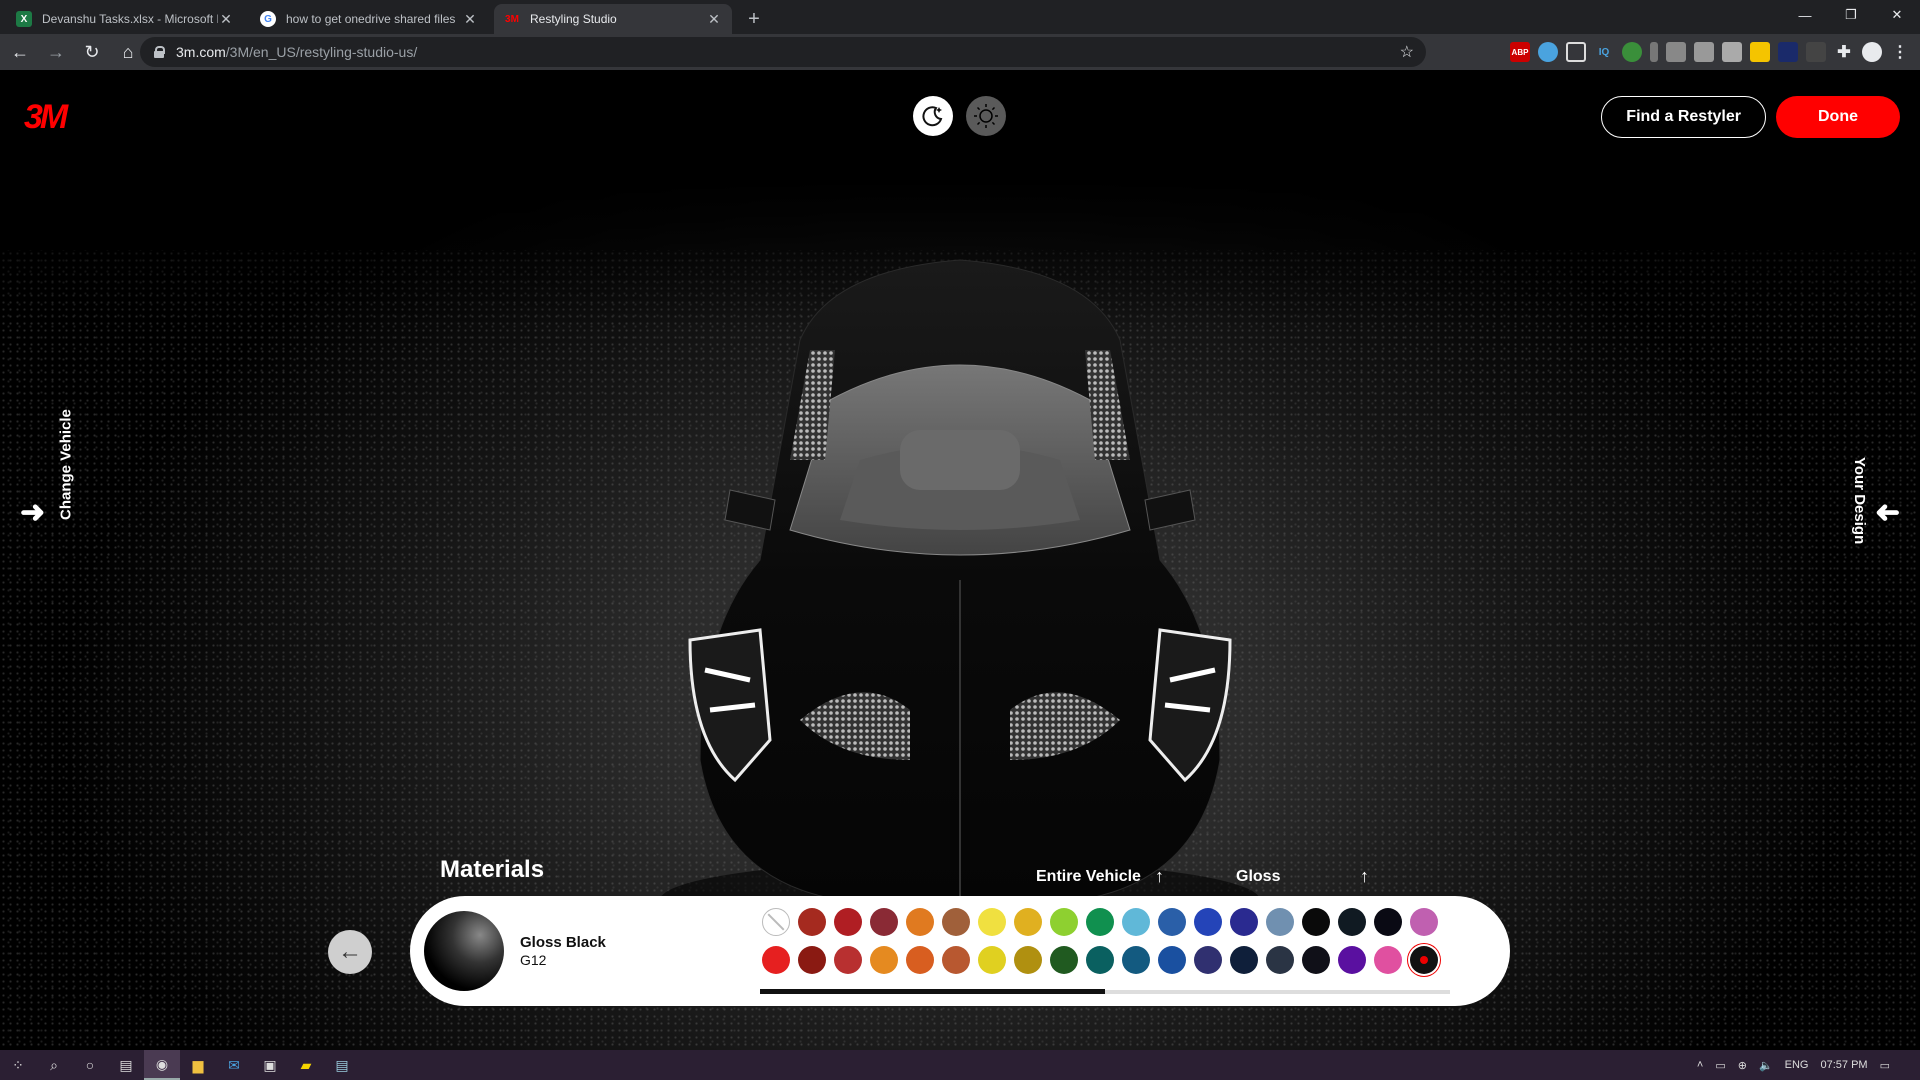 The image size is (1920, 1080). I want to click on 3m-logo: 3M, so click(46, 117).